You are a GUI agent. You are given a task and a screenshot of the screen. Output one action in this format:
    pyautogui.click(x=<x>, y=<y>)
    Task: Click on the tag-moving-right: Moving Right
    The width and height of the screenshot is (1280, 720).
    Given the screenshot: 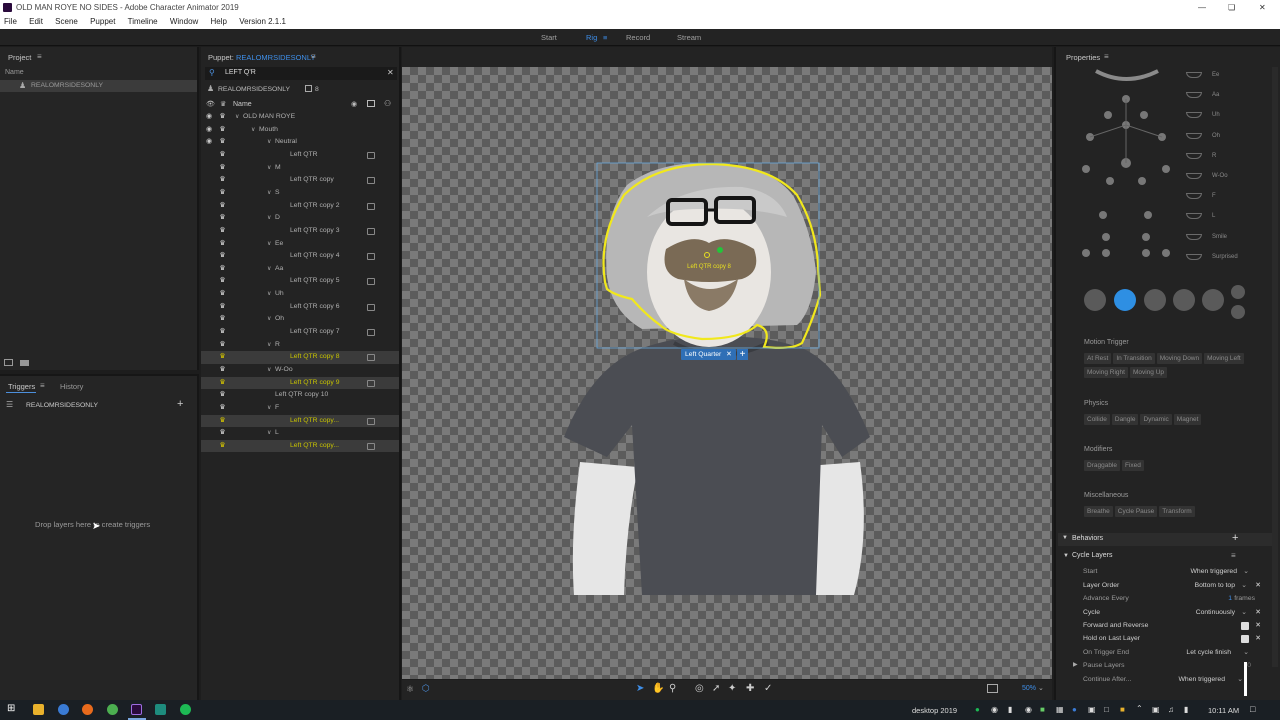 What is the action you would take?
    pyautogui.click(x=1106, y=372)
    